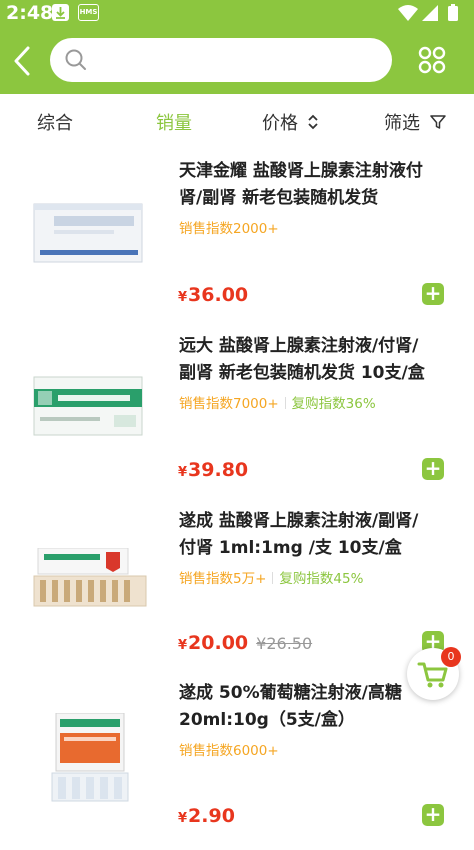 The image size is (474, 850). Describe the element at coordinates (237, 122) in the screenshot. I see `sort-bar: 综合 销量 价格 筛选` at that location.